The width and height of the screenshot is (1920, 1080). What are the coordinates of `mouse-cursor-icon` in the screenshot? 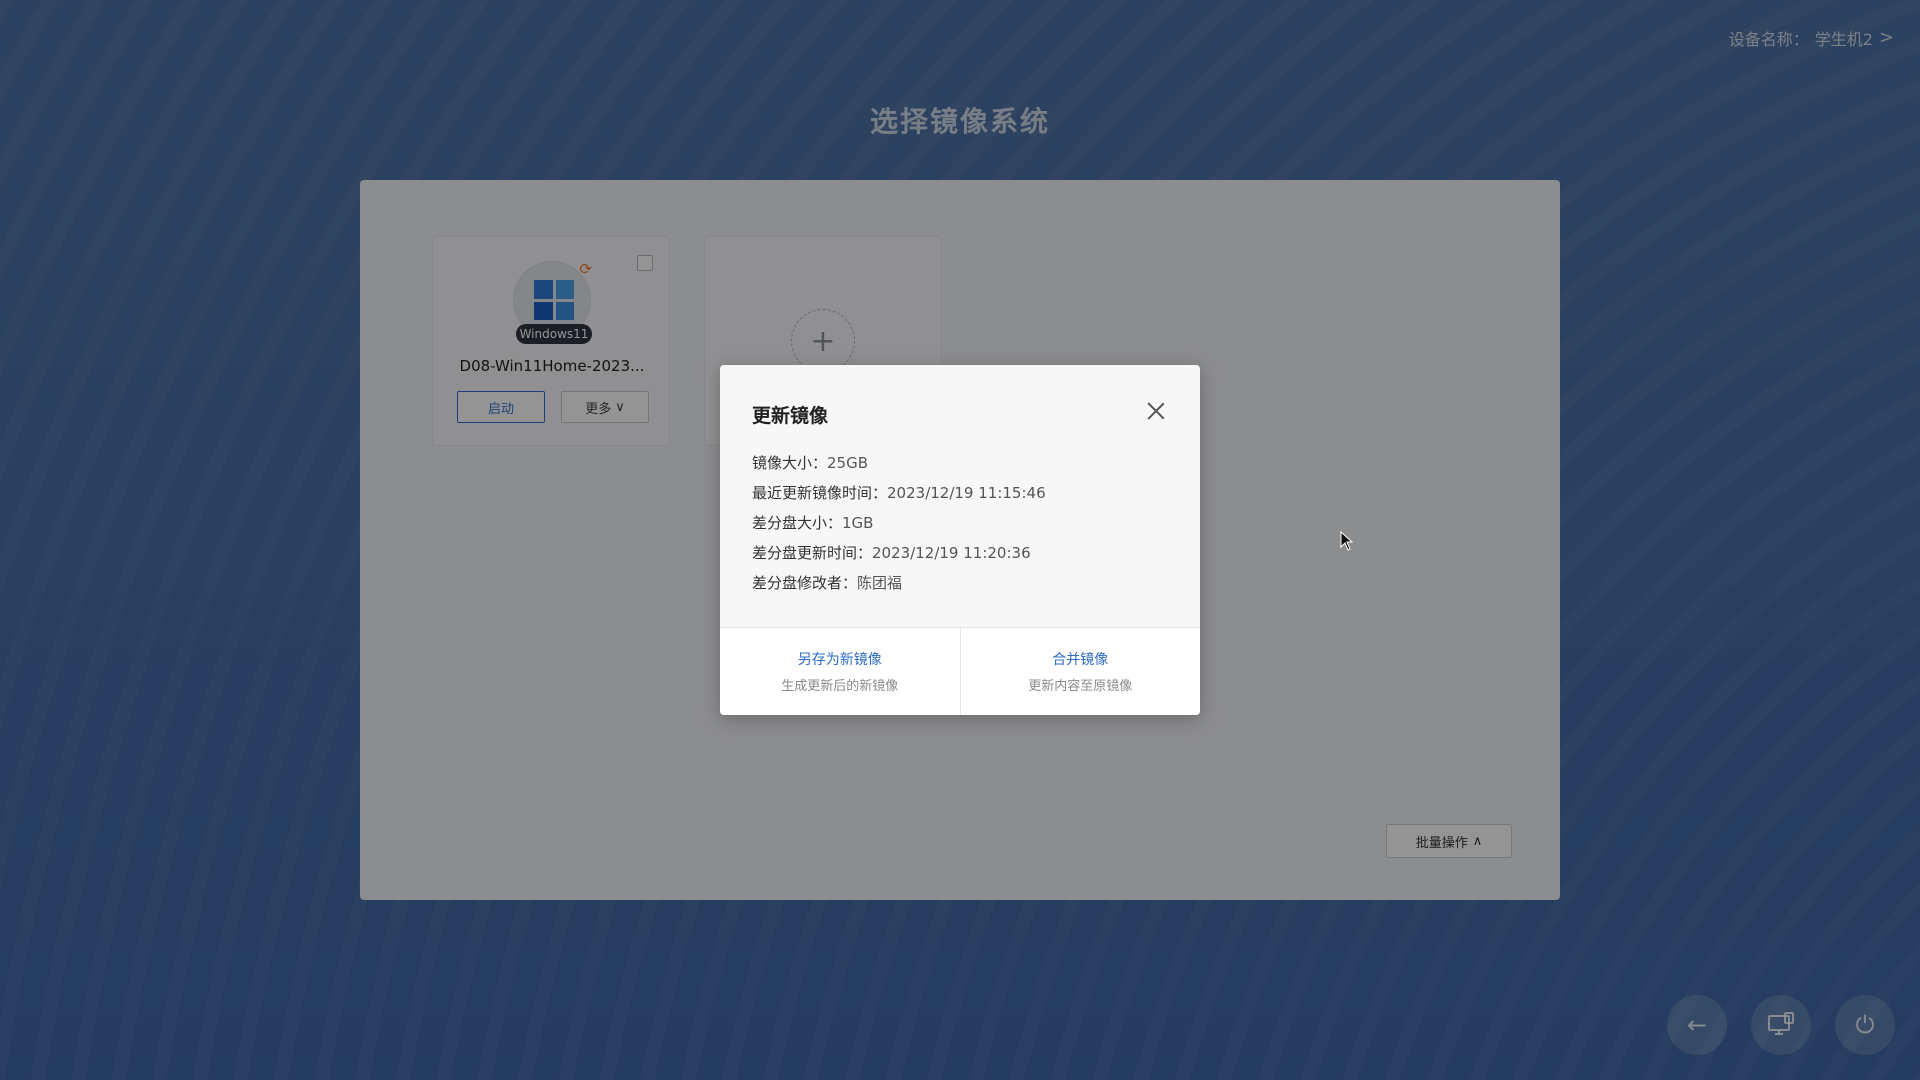 It's located at (1347, 541).